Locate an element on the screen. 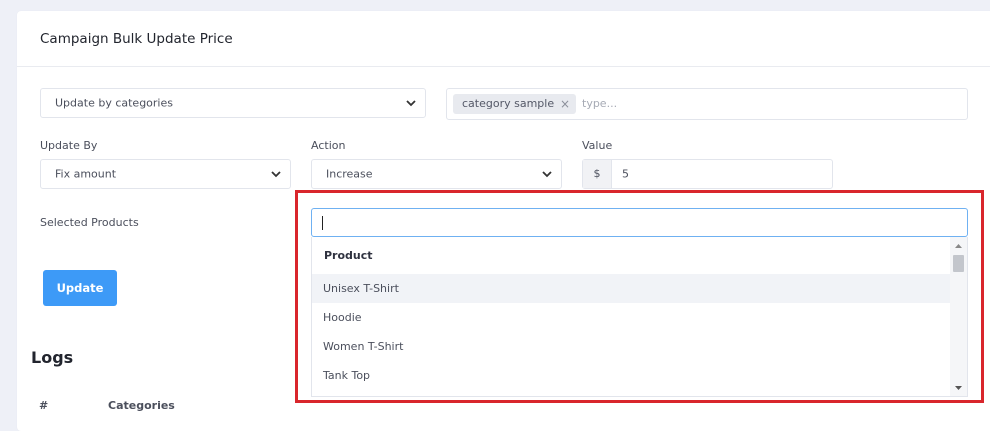 The width and height of the screenshot is (990, 431). update-mode-select-value: Update by categories is located at coordinates (114, 103).